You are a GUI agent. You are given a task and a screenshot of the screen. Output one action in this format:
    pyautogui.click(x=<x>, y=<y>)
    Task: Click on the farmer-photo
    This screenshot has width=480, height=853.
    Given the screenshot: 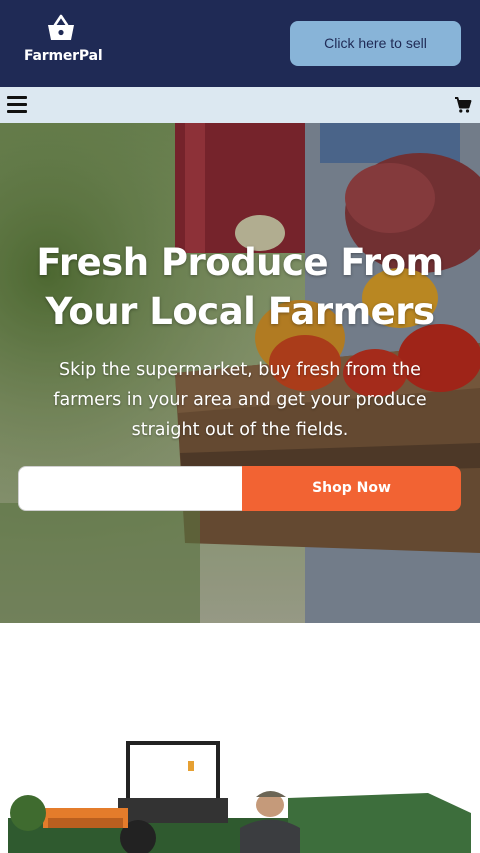 What is the action you would take?
    pyautogui.click(x=239, y=788)
    